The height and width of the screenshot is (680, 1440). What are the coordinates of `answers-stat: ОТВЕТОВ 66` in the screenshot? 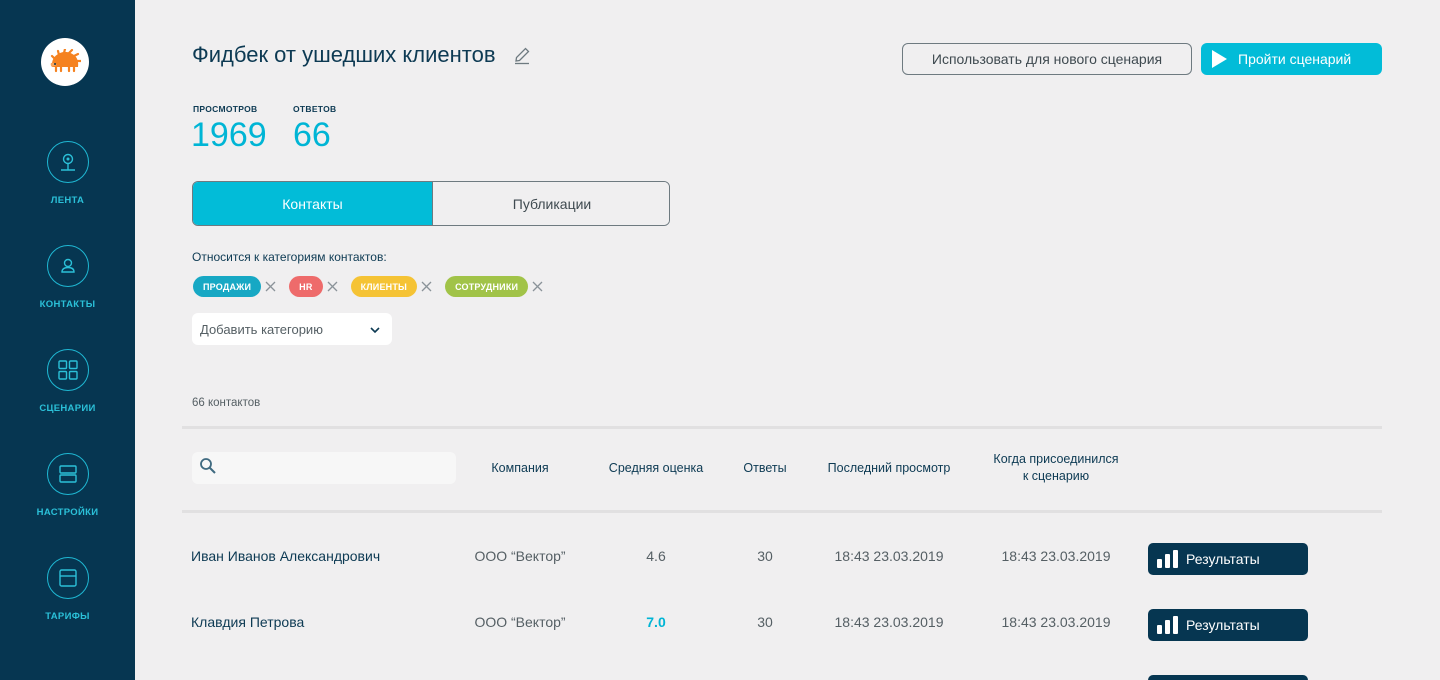 It's located at (314, 129).